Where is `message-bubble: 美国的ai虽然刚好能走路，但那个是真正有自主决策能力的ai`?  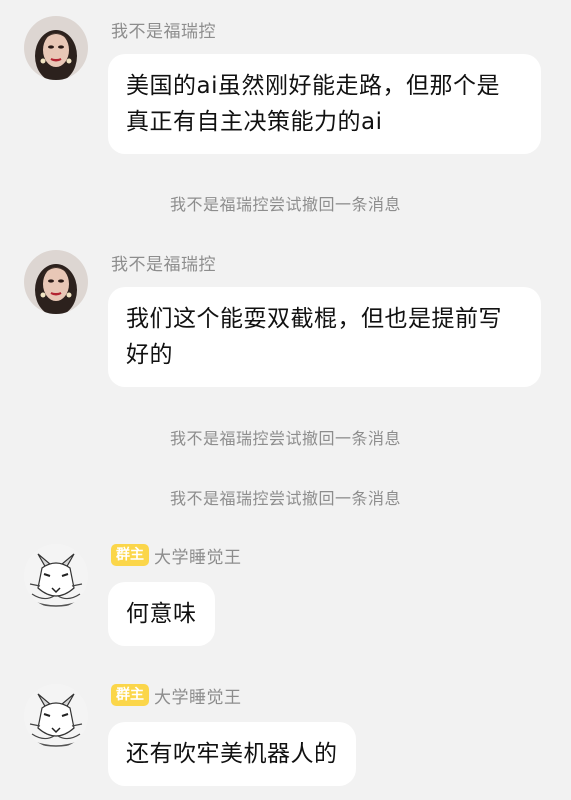 message-bubble: 美国的ai虽然刚好能走路，但那个是真正有自主决策能力的ai is located at coordinates (324, 104).